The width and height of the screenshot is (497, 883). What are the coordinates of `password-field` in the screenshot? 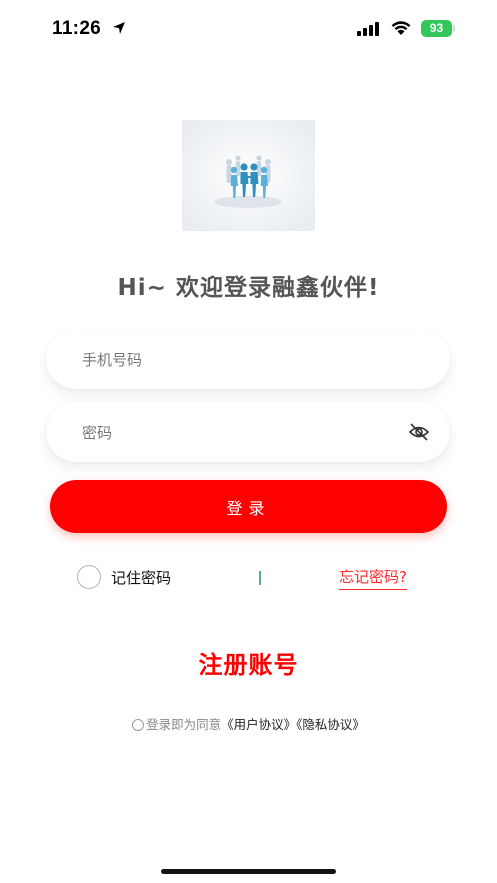 It's located at (248, 433).